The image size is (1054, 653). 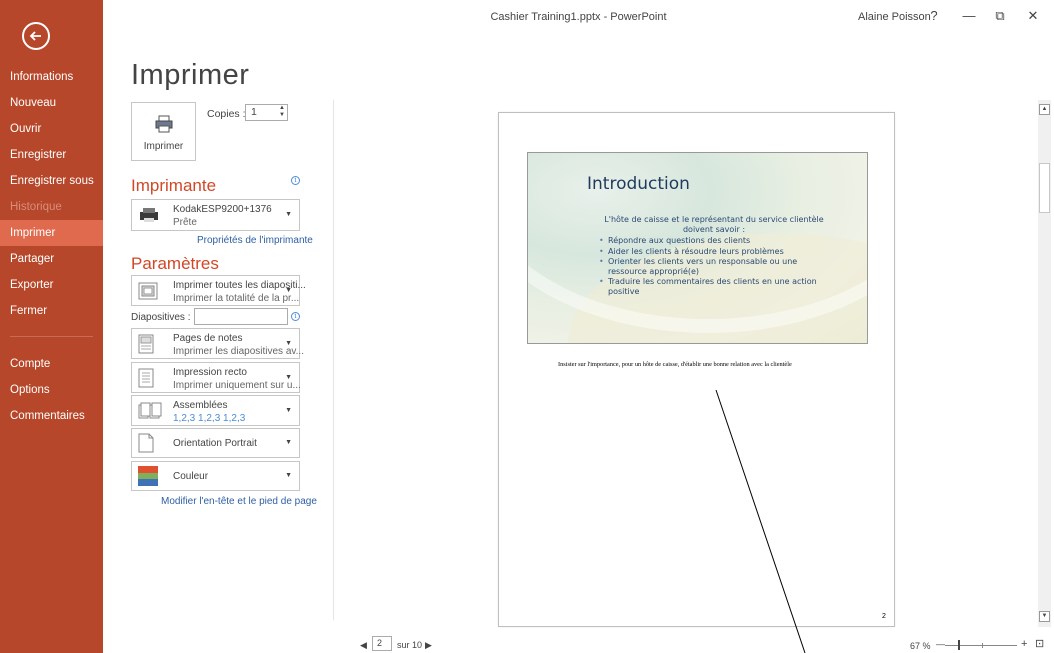 I want to click on color-icon, so click(x=148, y=476).